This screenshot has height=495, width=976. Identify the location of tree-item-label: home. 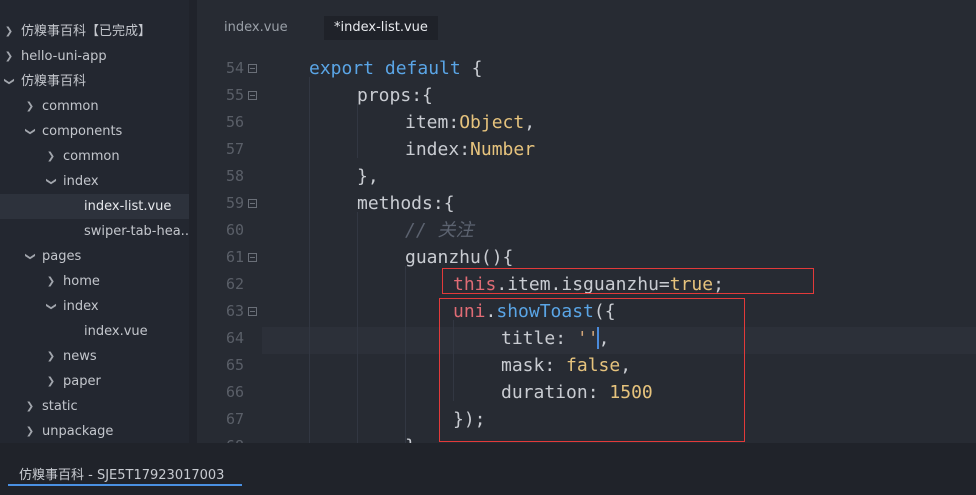
(81, 281).